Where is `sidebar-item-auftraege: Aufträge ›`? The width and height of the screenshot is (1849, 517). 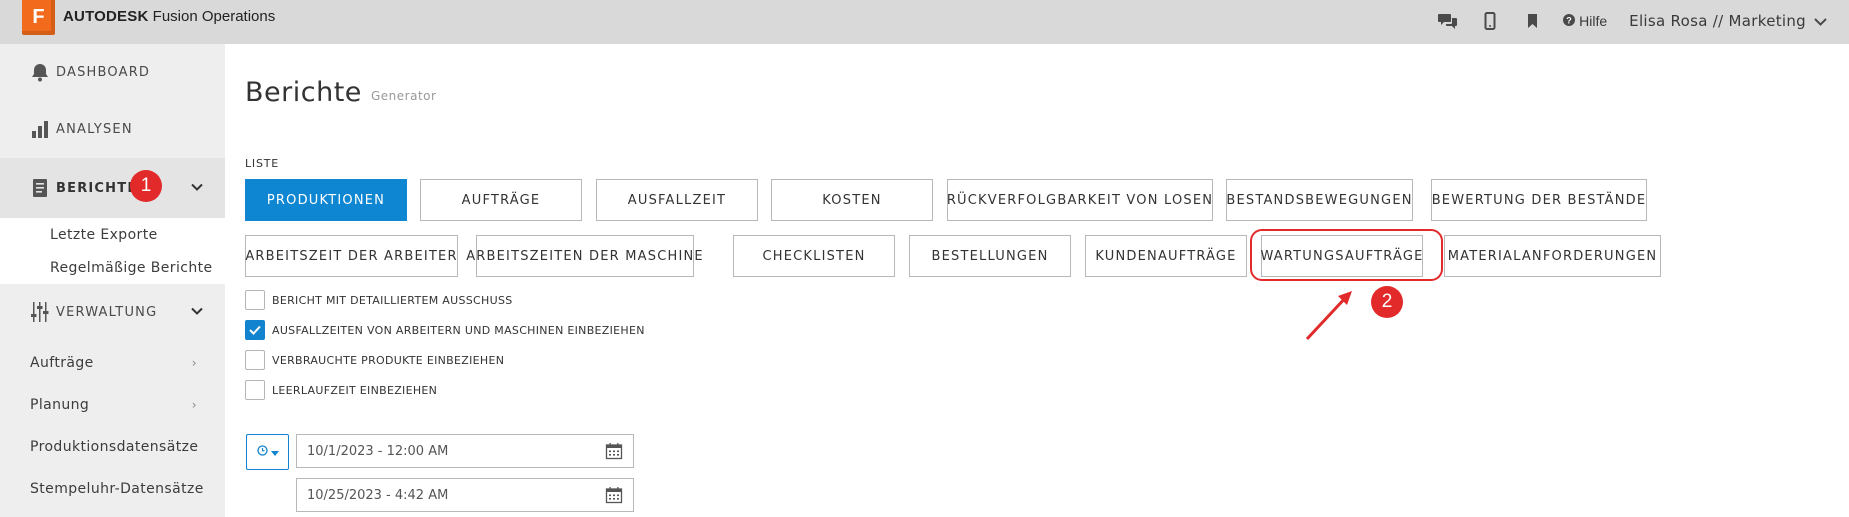
sidebar-item-auftraege: Aufträge › is located at coordinates (112, 363).